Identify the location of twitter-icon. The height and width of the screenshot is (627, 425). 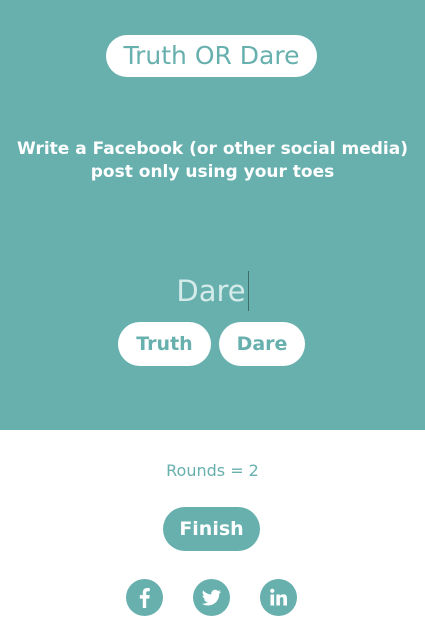
(211, 597).